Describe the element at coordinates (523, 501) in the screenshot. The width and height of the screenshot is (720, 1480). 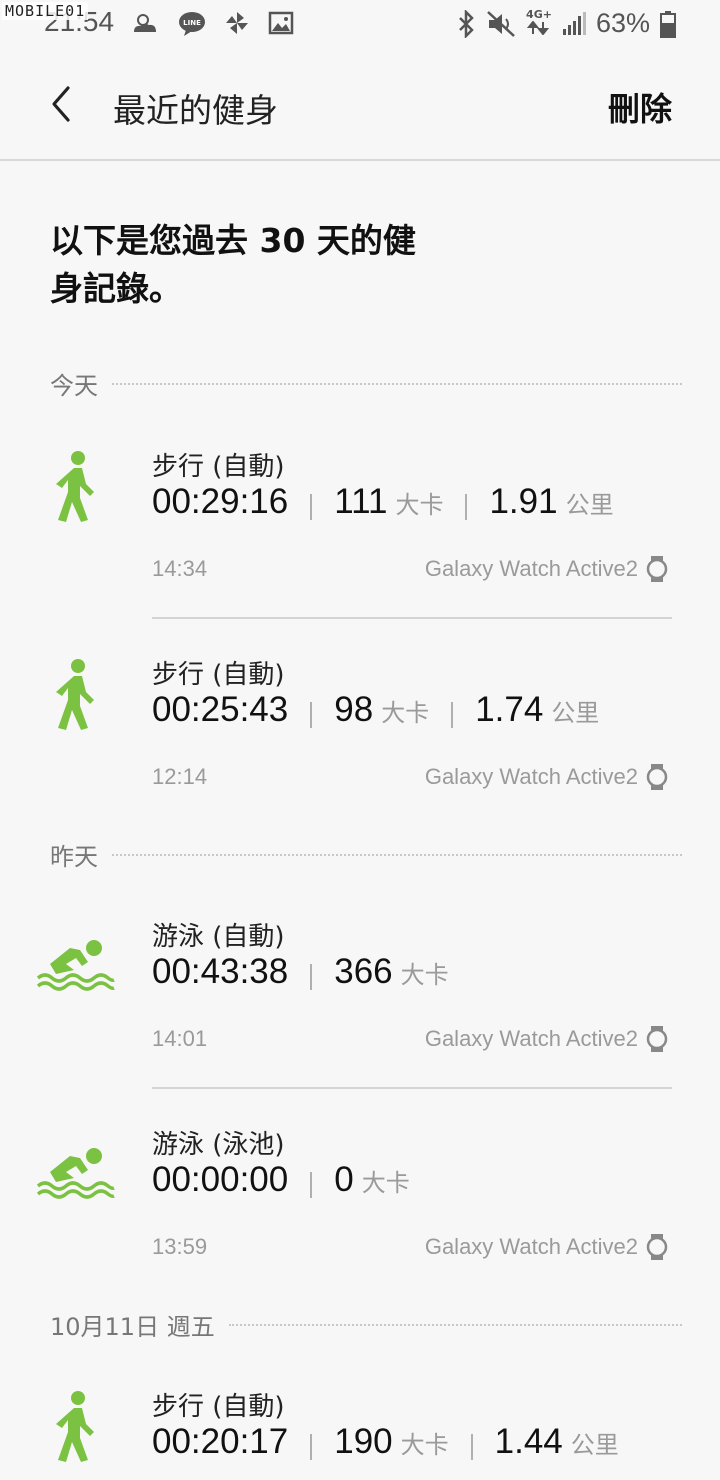
I see `workout-distance: 1.91` at that location.